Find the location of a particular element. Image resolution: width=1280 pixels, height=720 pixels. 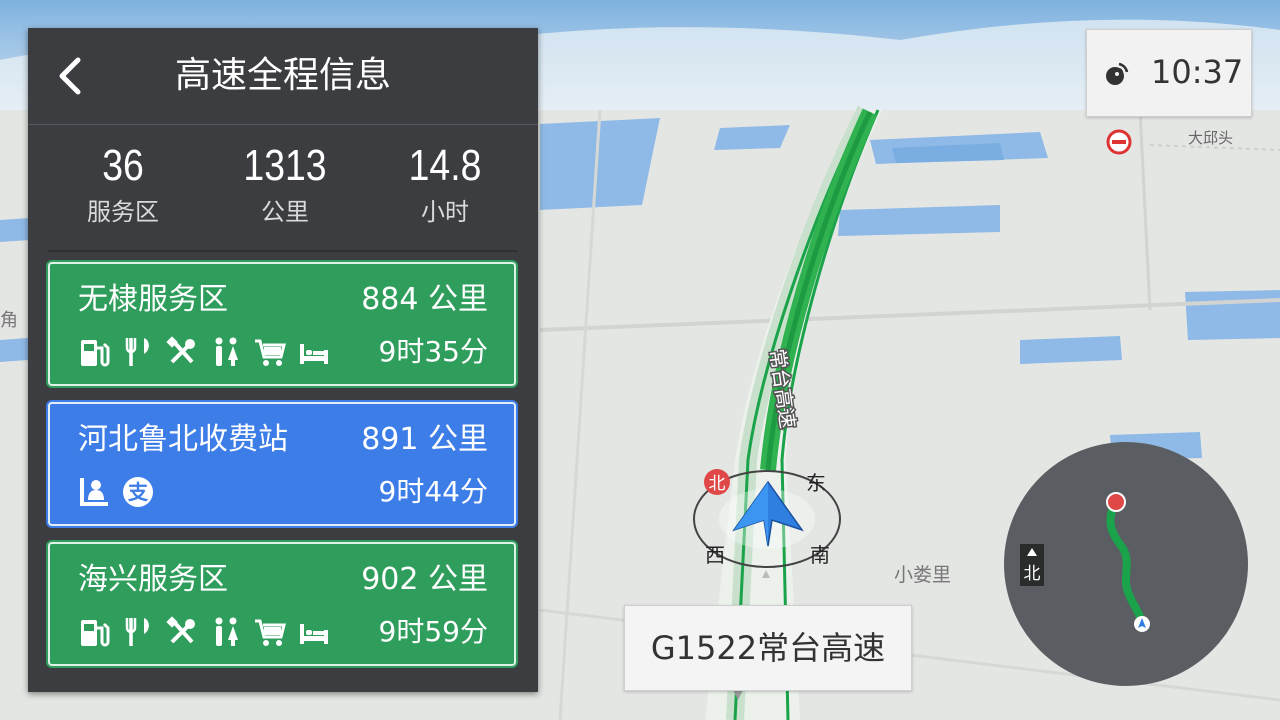

stat-unit: 公里 is located at coordinates (285, 212).